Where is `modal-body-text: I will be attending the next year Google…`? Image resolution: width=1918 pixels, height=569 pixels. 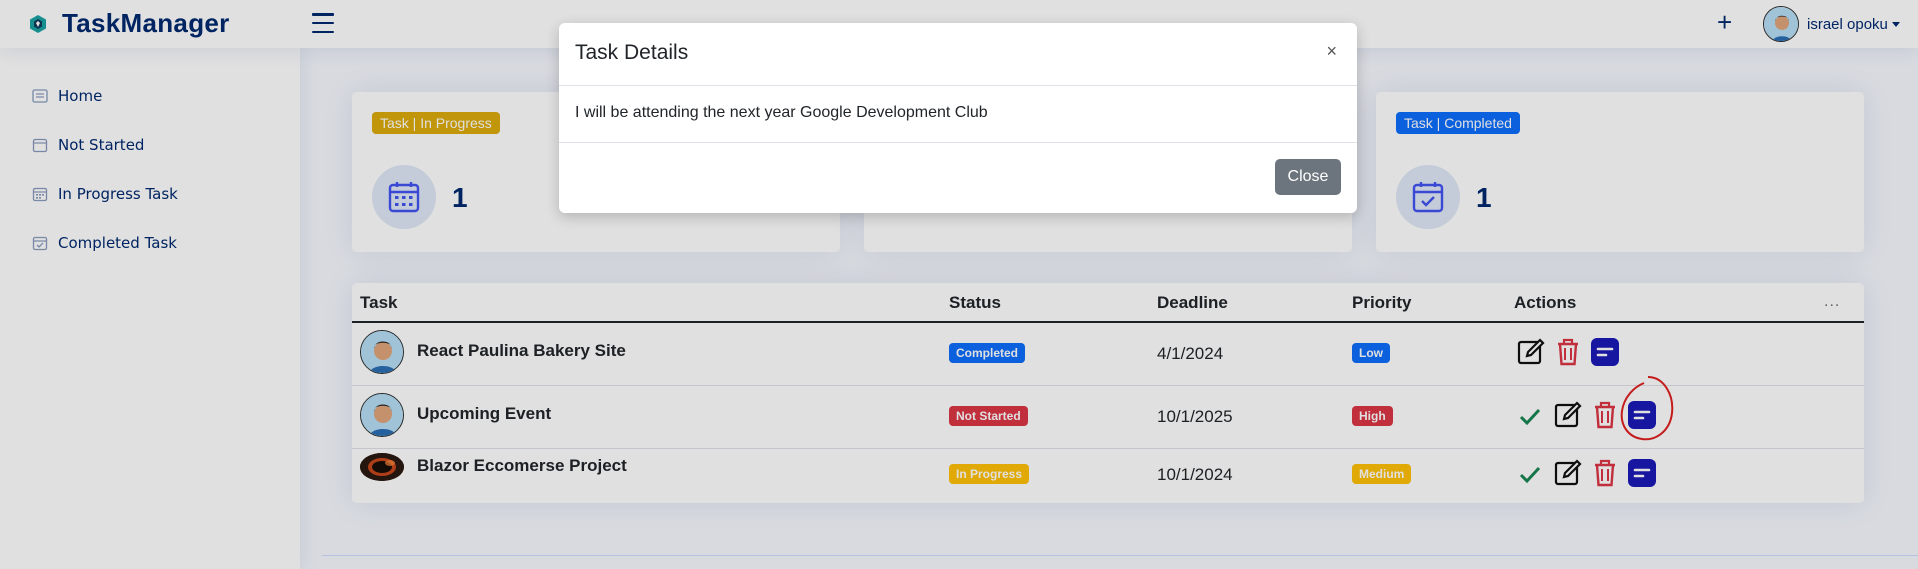 modal-body-text: I will be attending the next year Google… is located at coordinates (781, 112).